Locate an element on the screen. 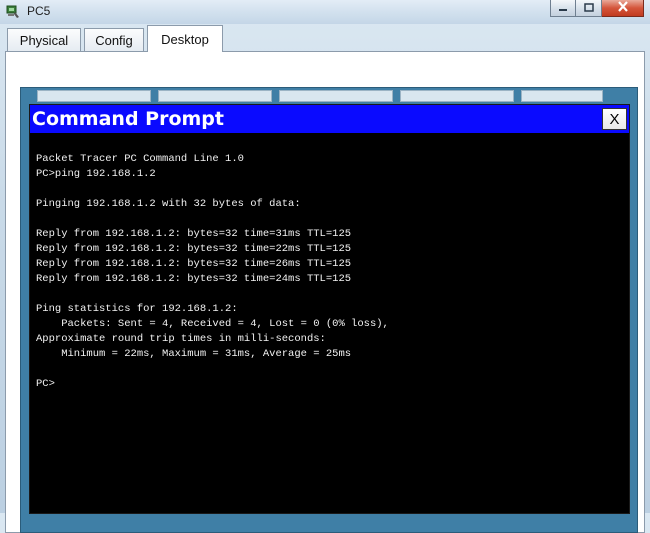 The height and width of the screenshot is (533, 650). command-prompt-title: Command Prompt is located at coordinates (128, 119).